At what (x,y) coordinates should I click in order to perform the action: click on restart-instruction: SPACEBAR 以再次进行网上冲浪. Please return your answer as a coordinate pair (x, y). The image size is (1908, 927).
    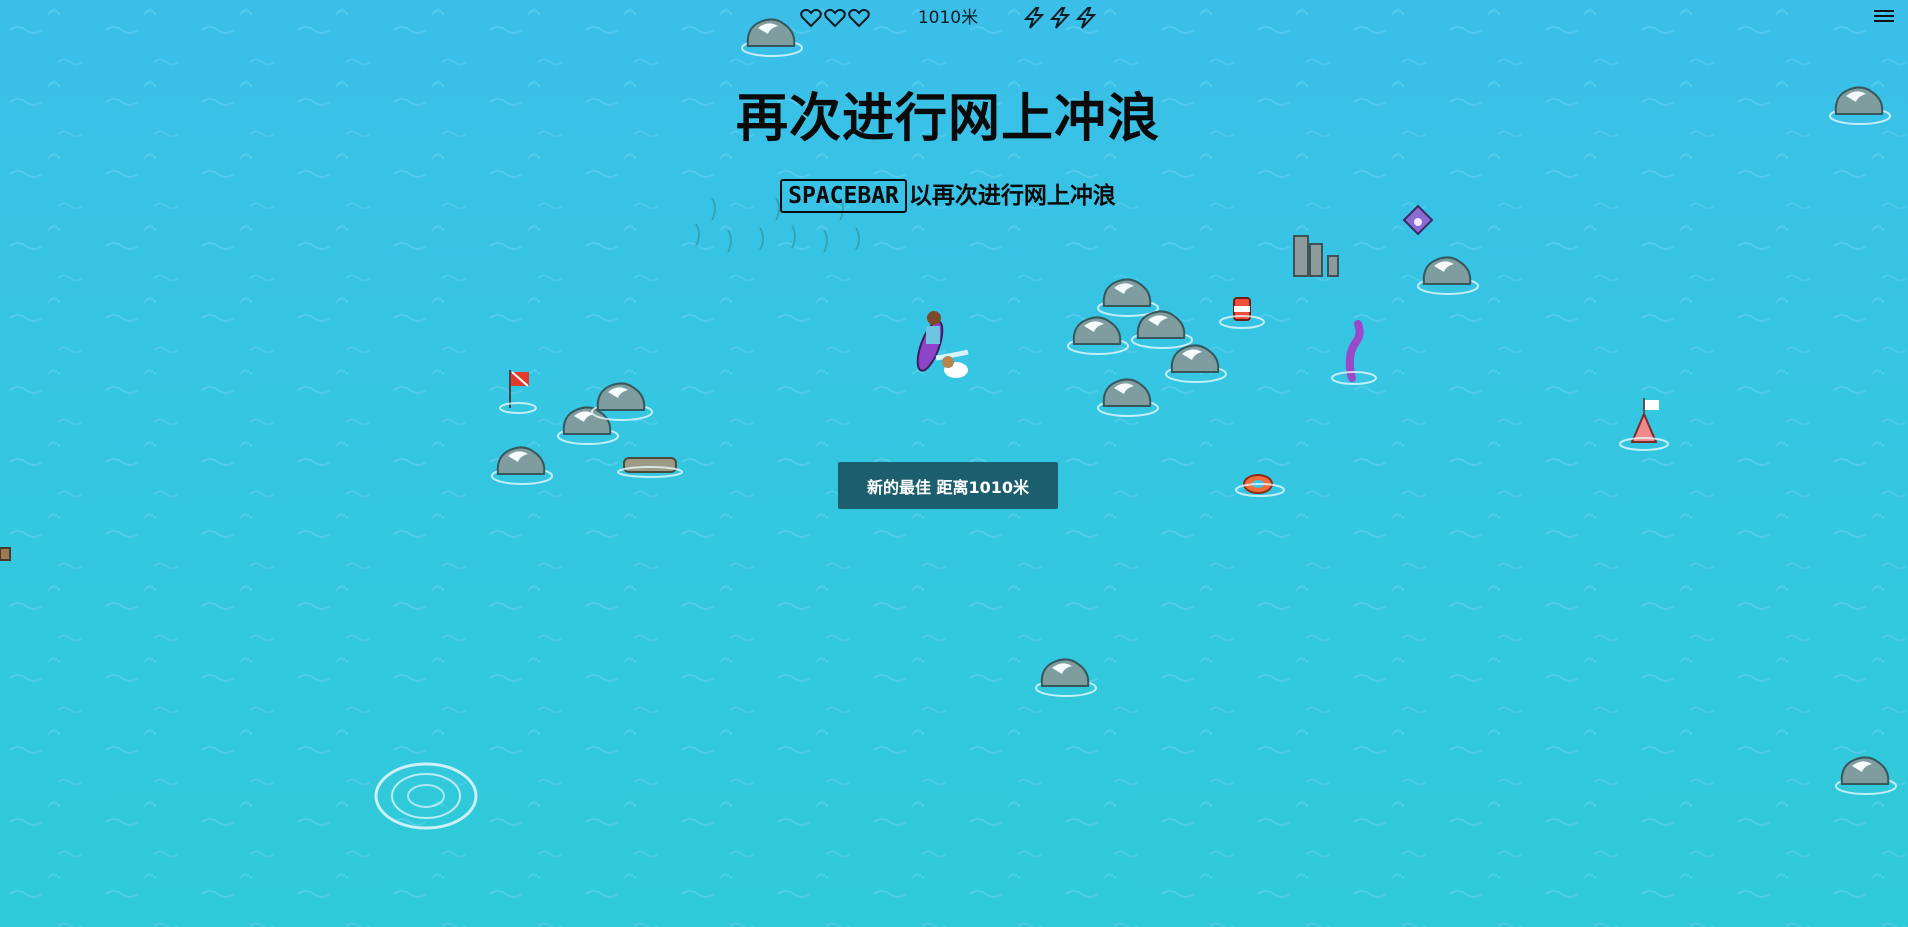
    Looking at the image, I should click on (948, 194).